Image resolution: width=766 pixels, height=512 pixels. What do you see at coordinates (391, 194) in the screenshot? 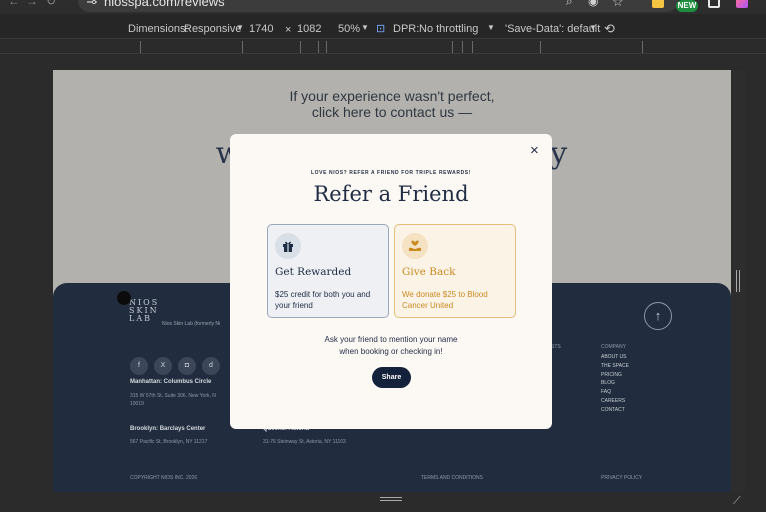
I see `modal-title: Refer a Friend` at bounding box center [391, 194].